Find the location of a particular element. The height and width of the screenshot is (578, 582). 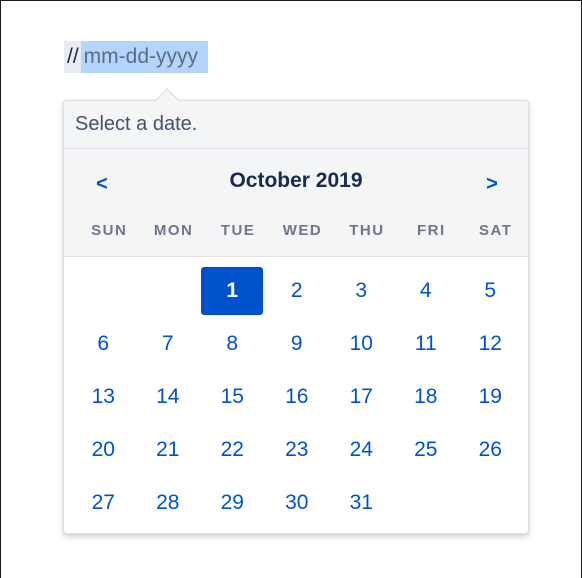

weekday-header-row: SUN MON TUE WED THU FRI SAT is located at coordinates (296, 238).